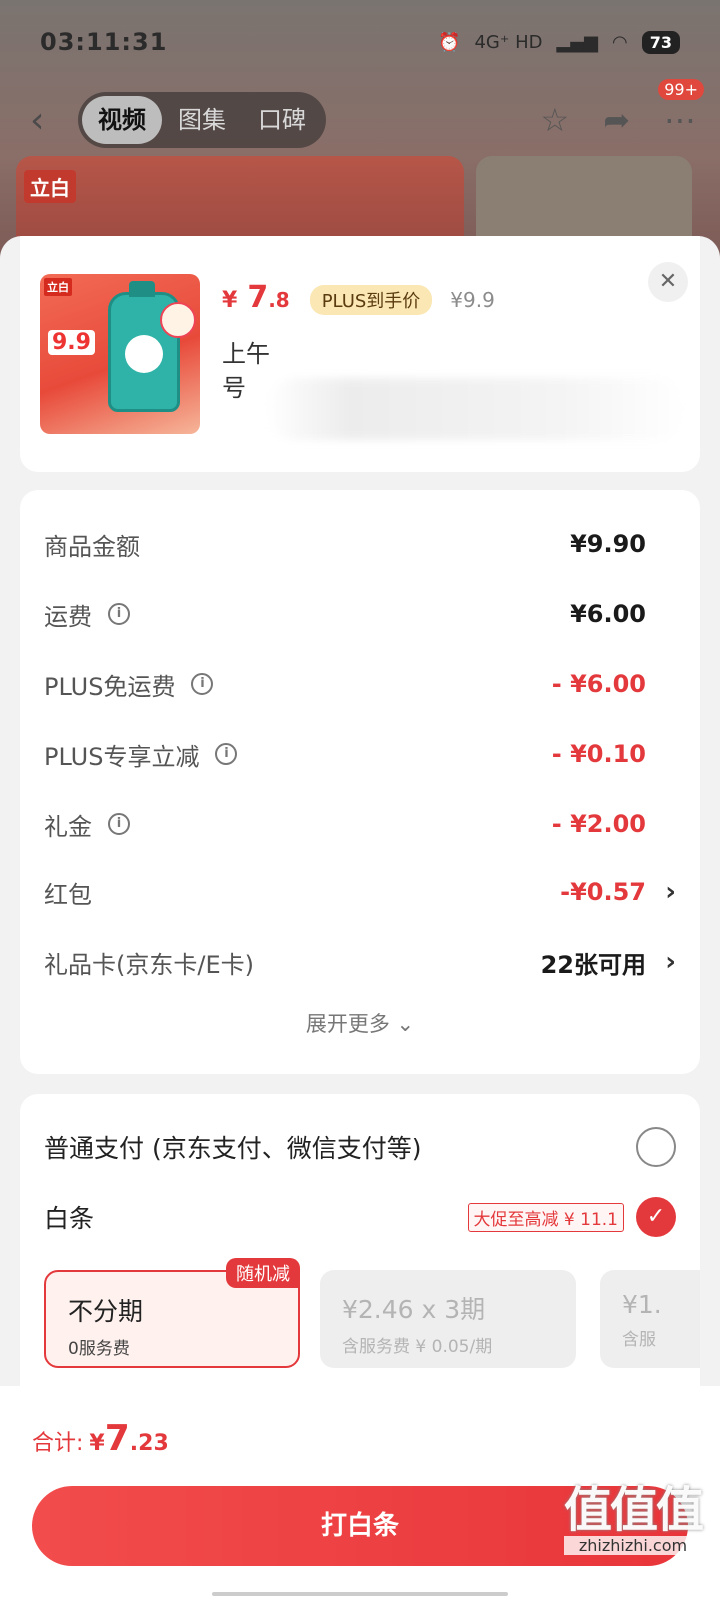 Image resolution: width=720 pixels, height=1600 pixels. Describe the element at coordinates (172, 1313) in the screenshot. I see `installment-option-none: 随机减 不分期 0服务费` at that location.